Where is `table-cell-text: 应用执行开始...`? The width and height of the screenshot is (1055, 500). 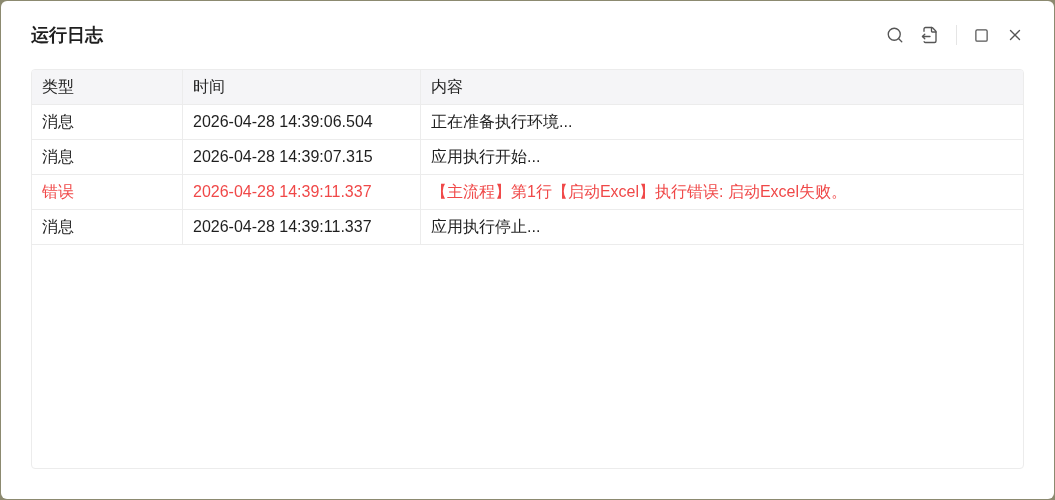 table-cell-text: 应用执行开始... is located at coordinates (486, 157).